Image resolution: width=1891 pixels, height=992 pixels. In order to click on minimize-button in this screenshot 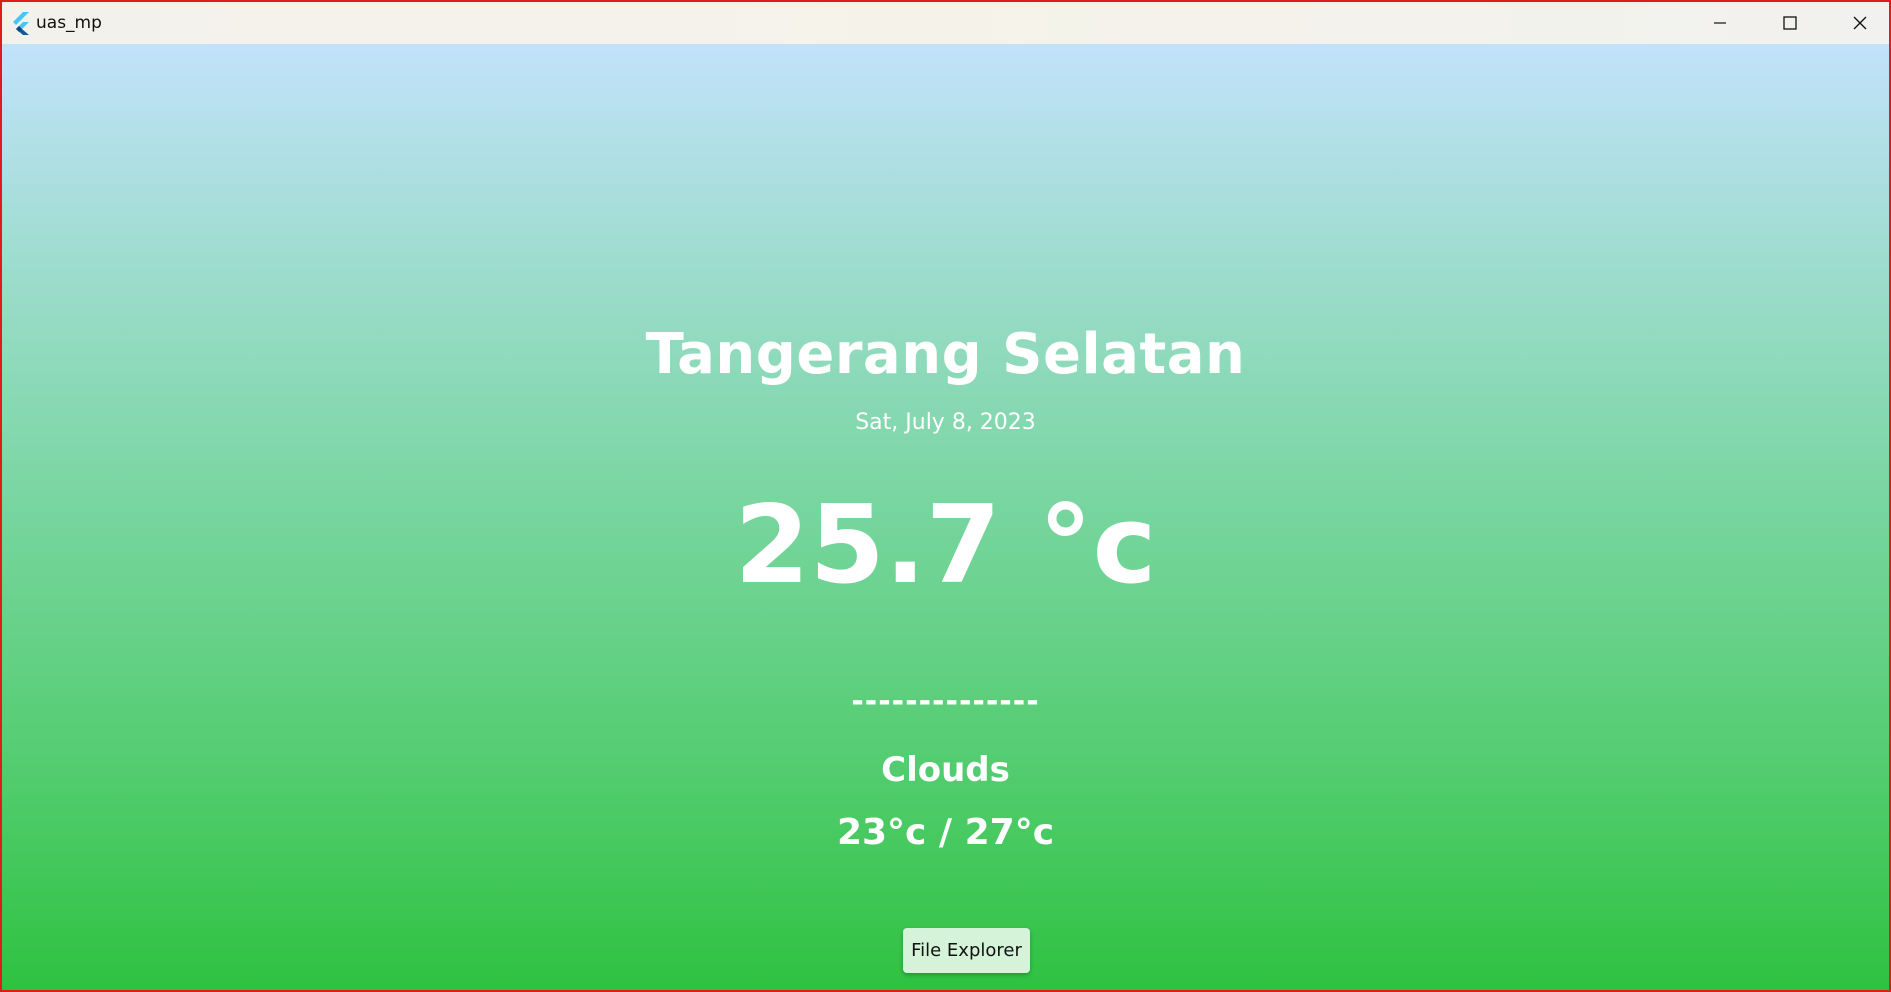, I will do `click(1720, 23)`.